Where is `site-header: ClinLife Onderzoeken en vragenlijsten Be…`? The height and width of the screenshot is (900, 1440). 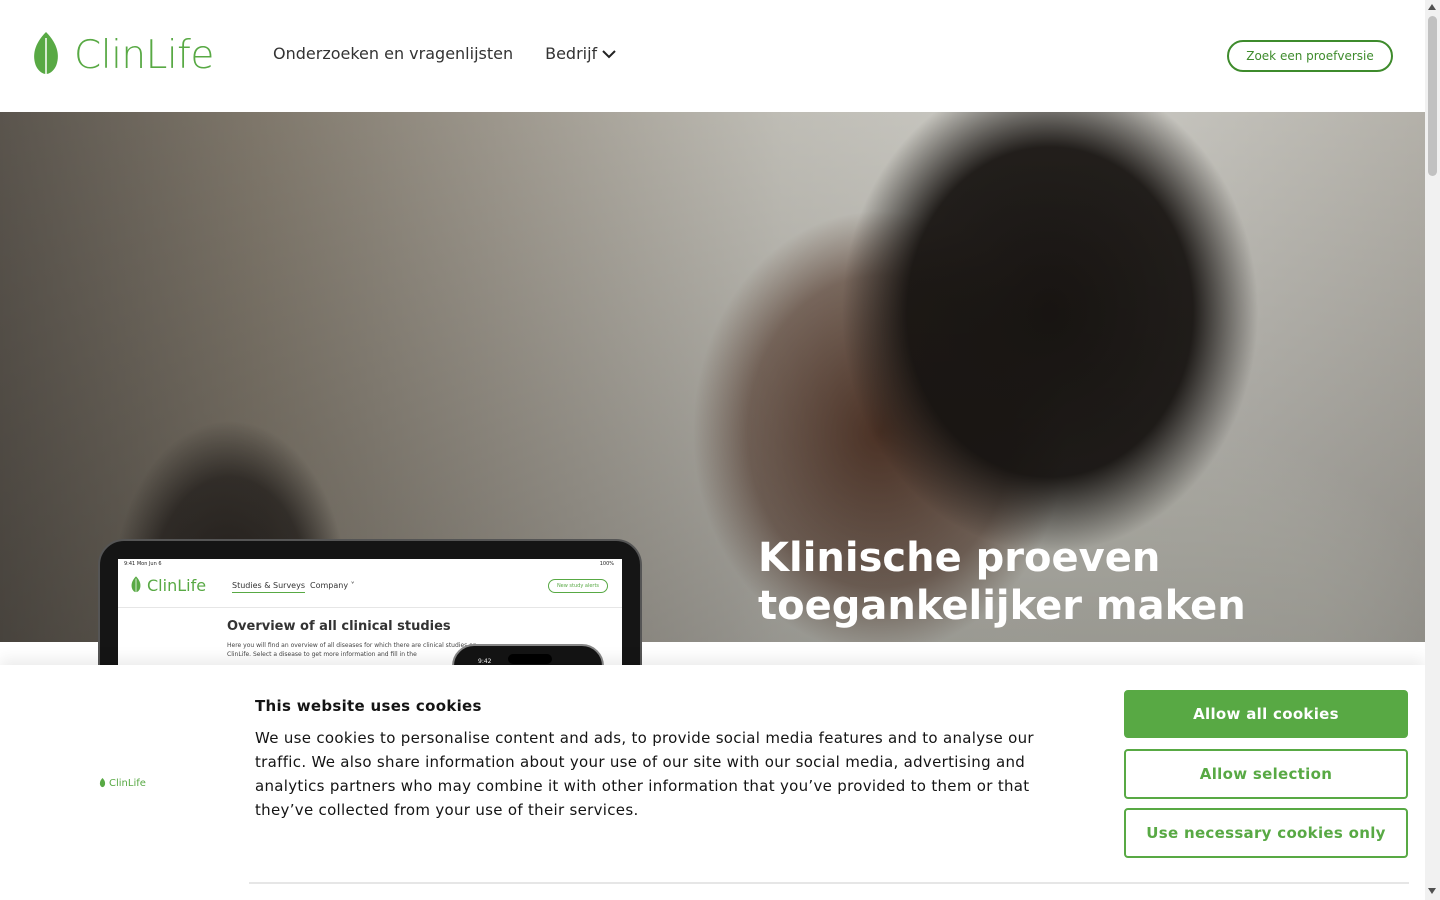
site-header: ClinLife Onderzoeken en vragenlijsten Be… is located at coordinates (712, 56).